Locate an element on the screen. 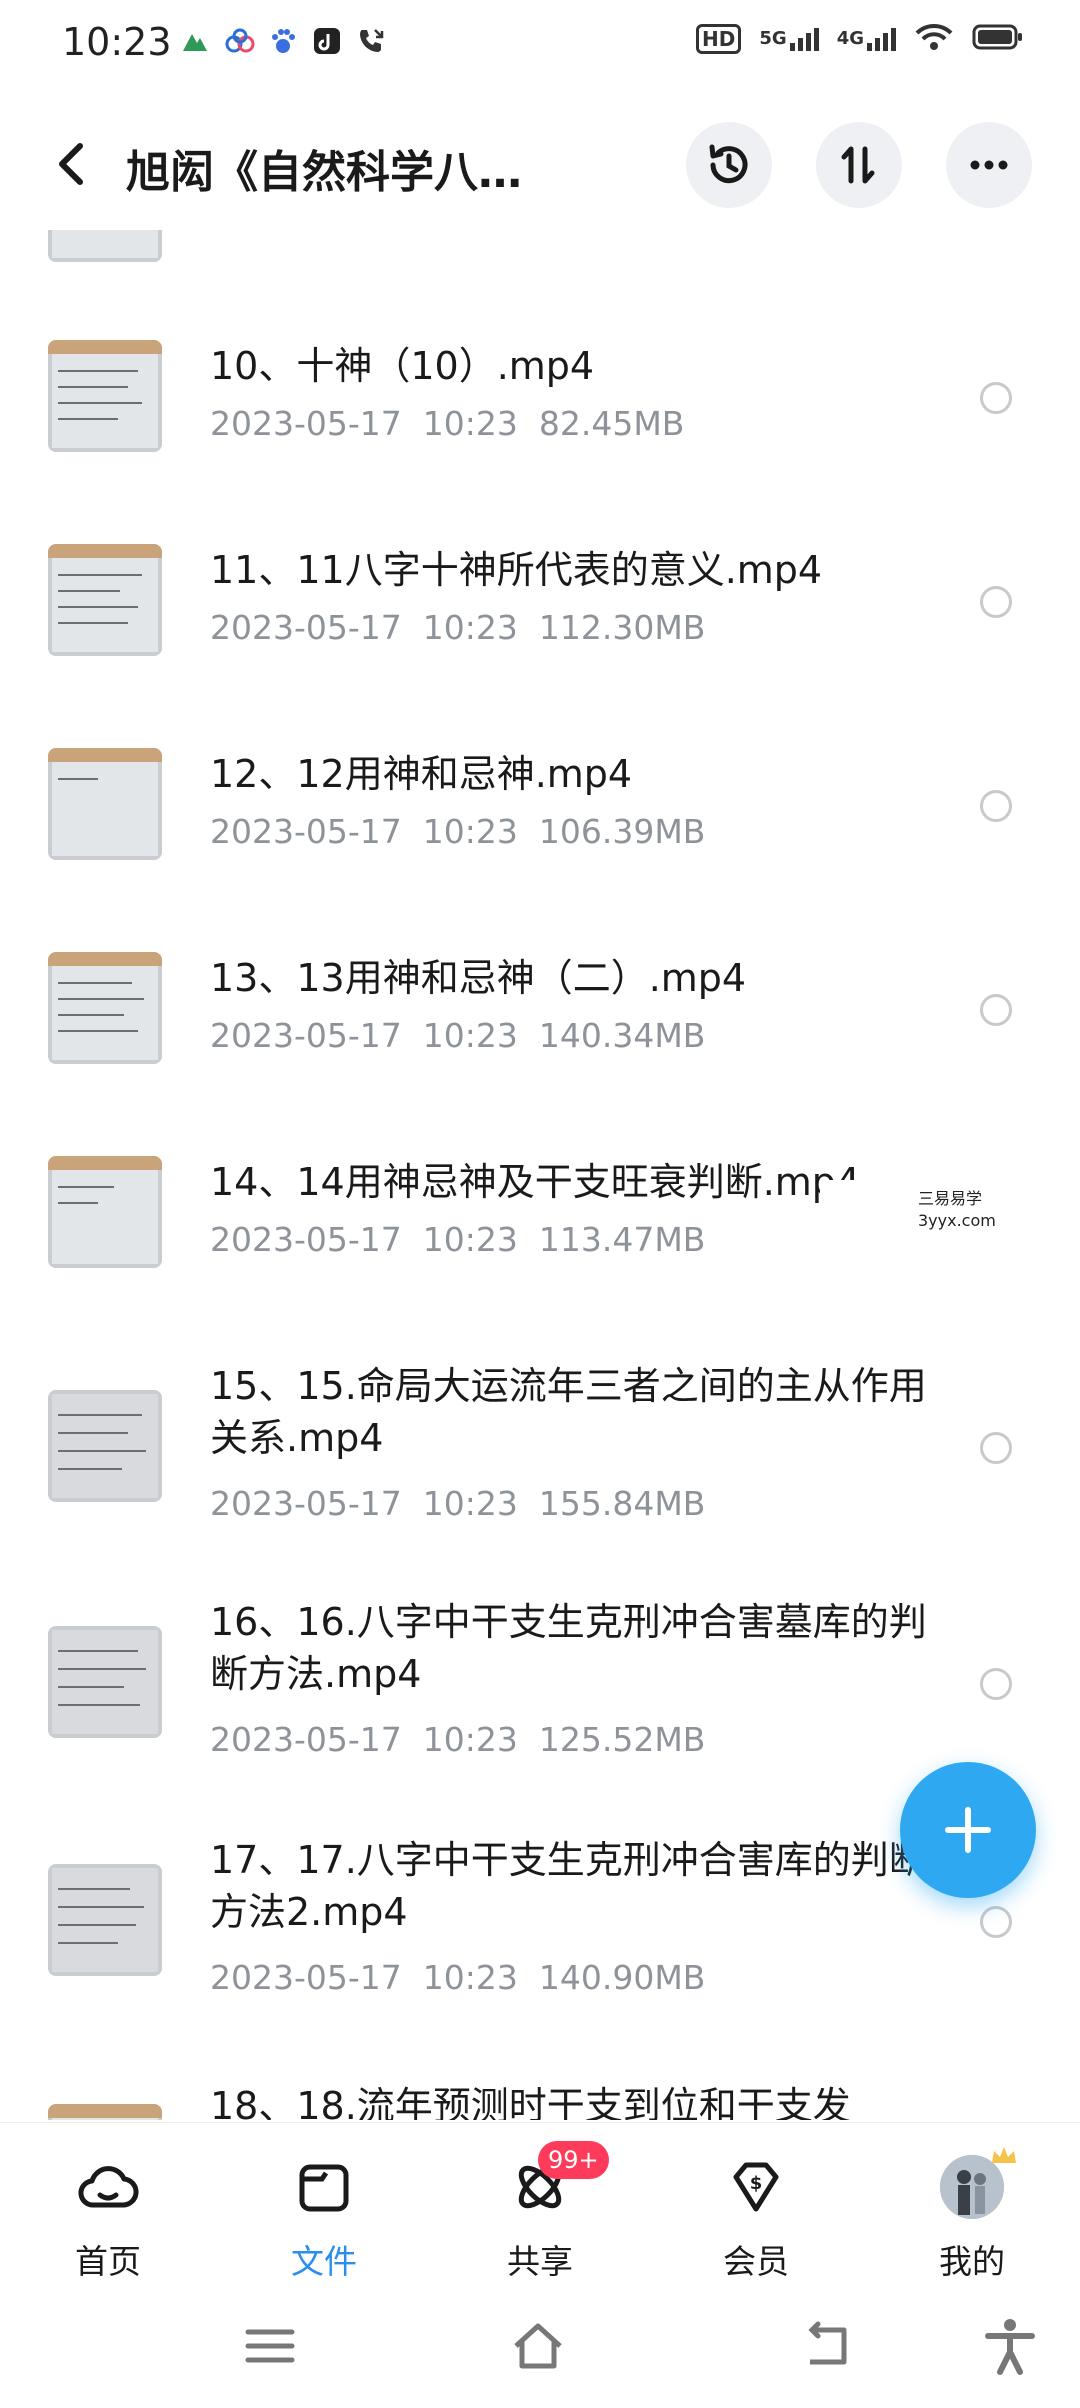 The height and width of the screenshot is (2408, 1080). menu-icon is located at coordinates (270, 2346).